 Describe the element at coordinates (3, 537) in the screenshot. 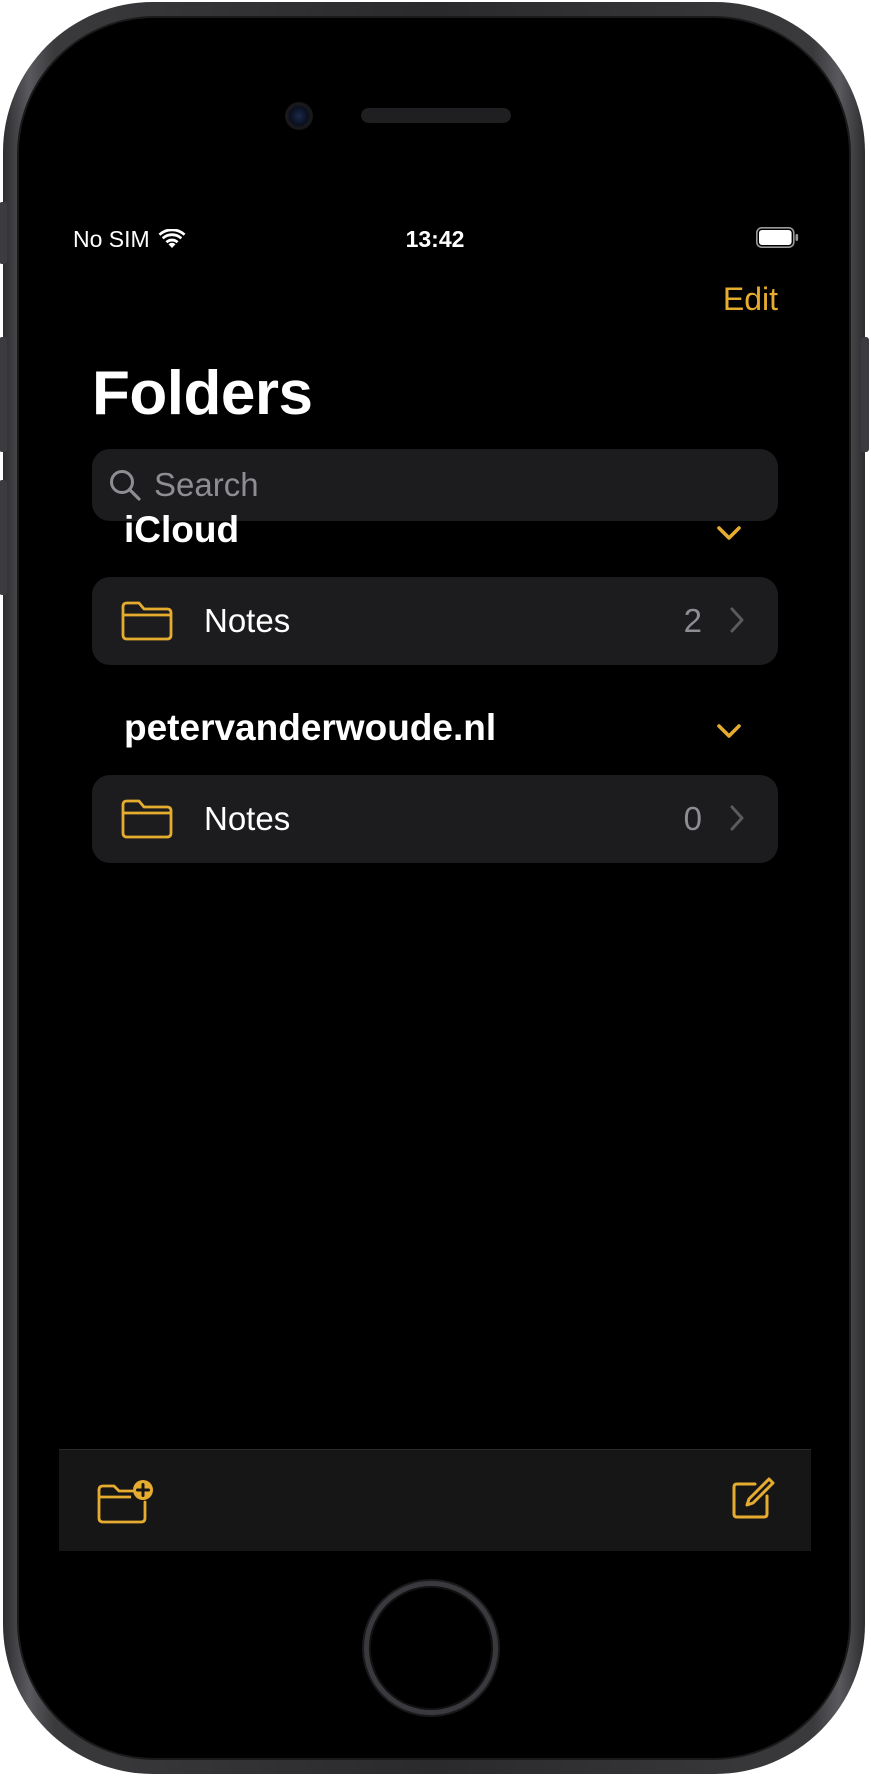

I see `volume-down-button` at that location.